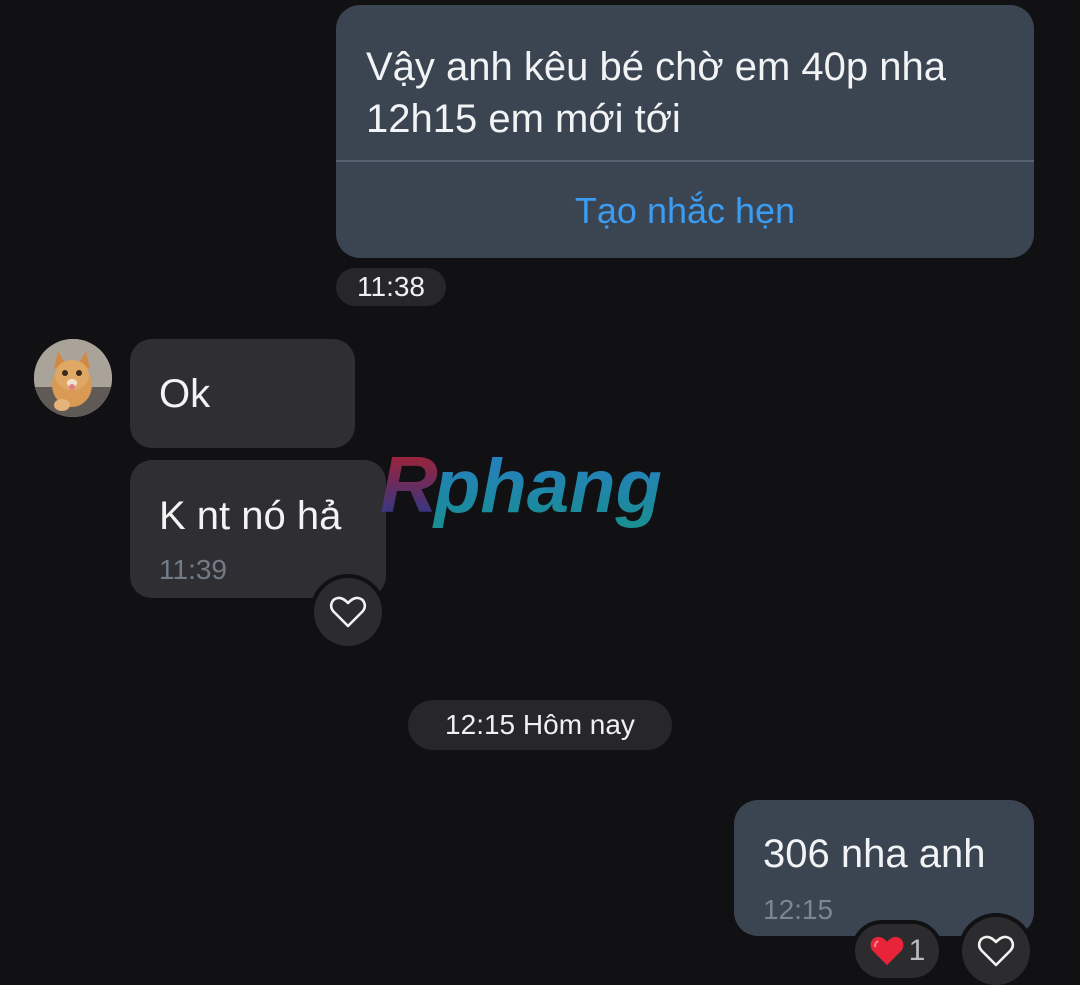 The image size is (1080, 985). Describe the element at coordinates (887, 951) in the screenshot. I see `red-heart-icon` at that location.